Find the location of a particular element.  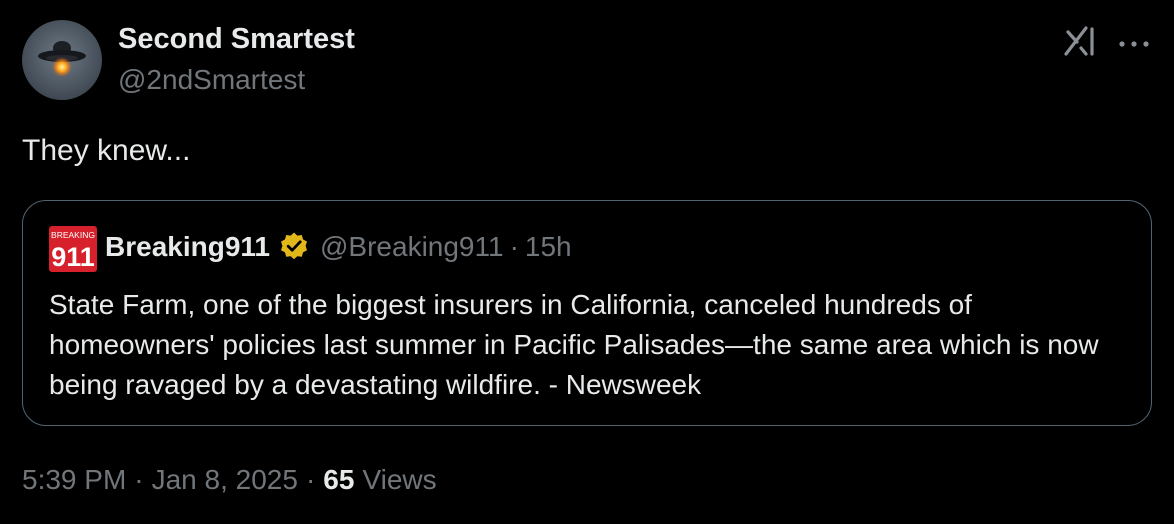

more-options-icon is located at coordinates (1134, 41).